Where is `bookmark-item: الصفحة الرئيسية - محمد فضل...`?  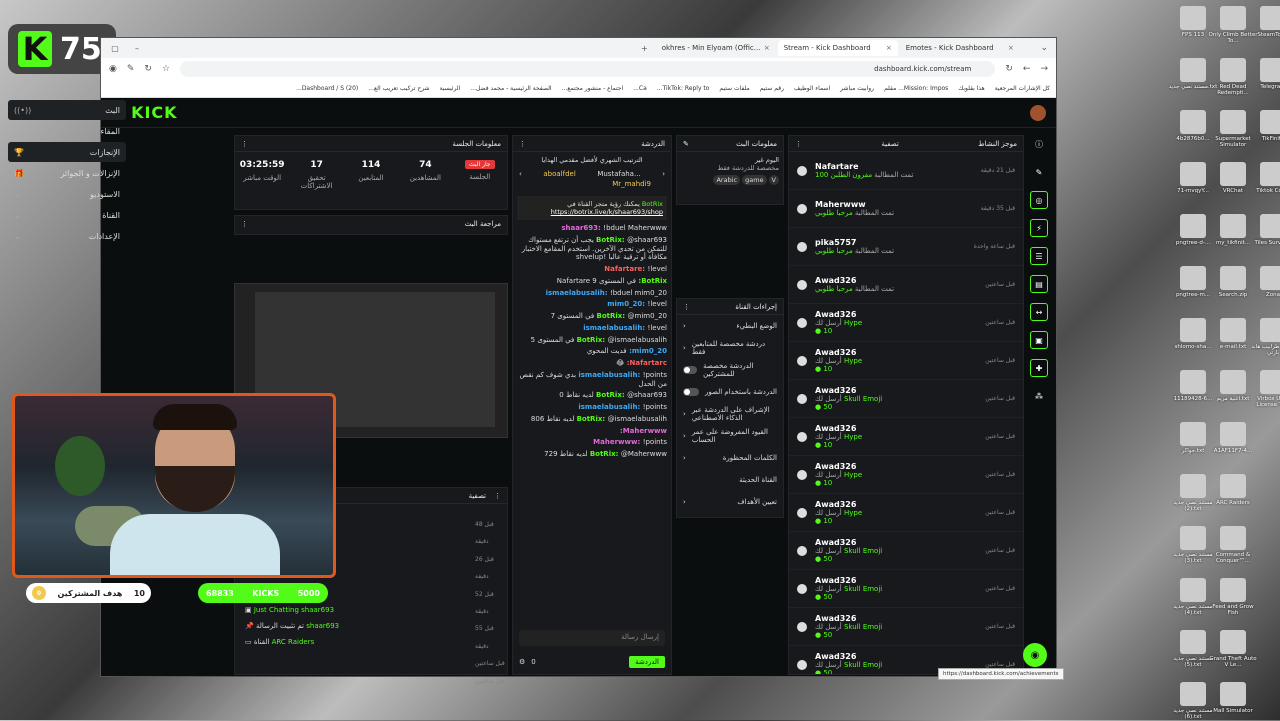
bookmark-item: الصفحة الرئيسية - محمد فضل... is located at coordinates (510, 88).